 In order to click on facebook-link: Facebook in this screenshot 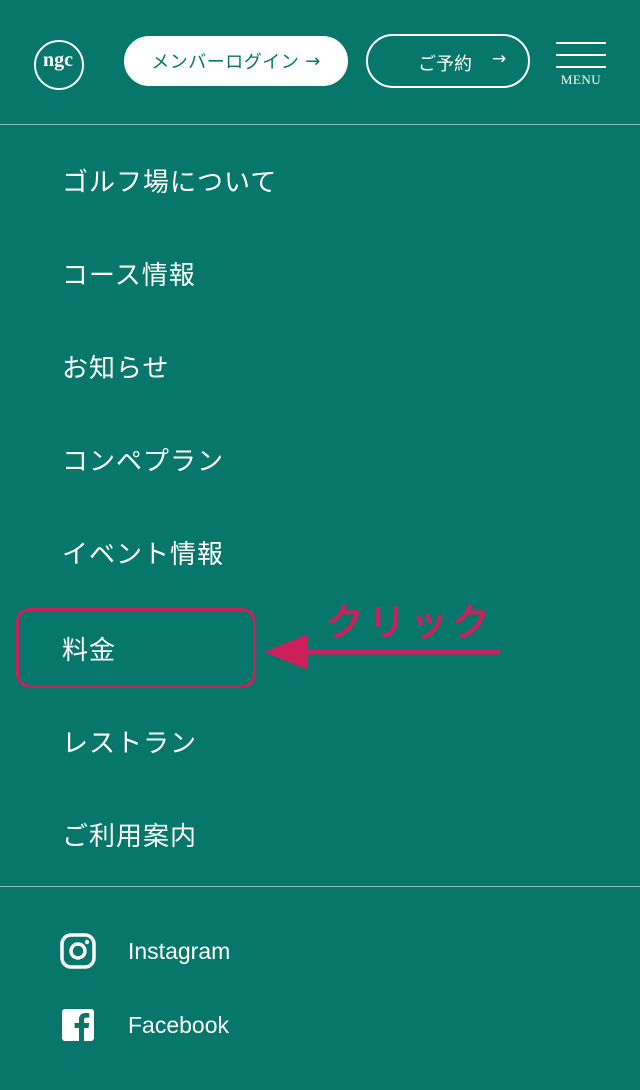, I will do `click(210, 1025)`.